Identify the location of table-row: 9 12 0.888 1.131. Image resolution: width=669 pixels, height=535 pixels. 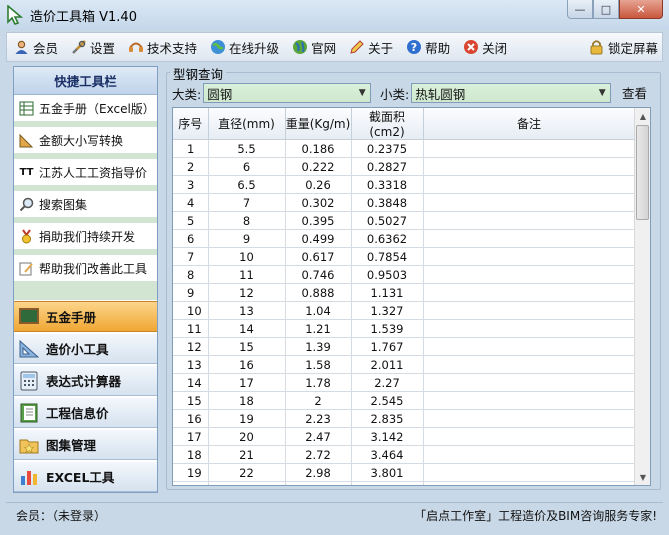
(404, 292).